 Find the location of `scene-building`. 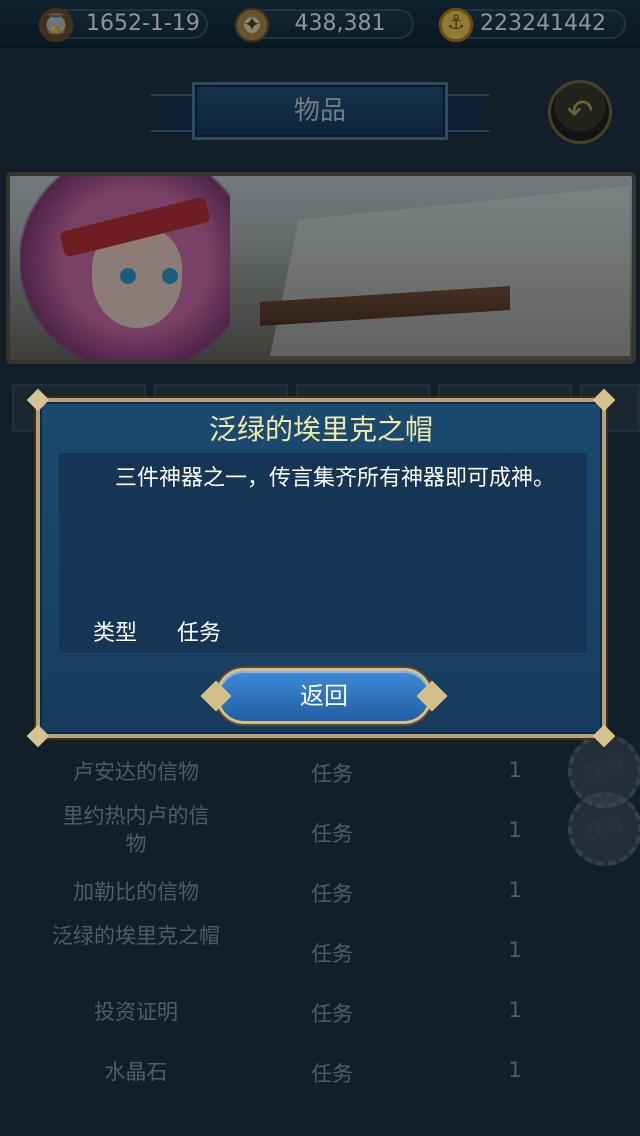

scene-building is located at coordinates (450, 271).